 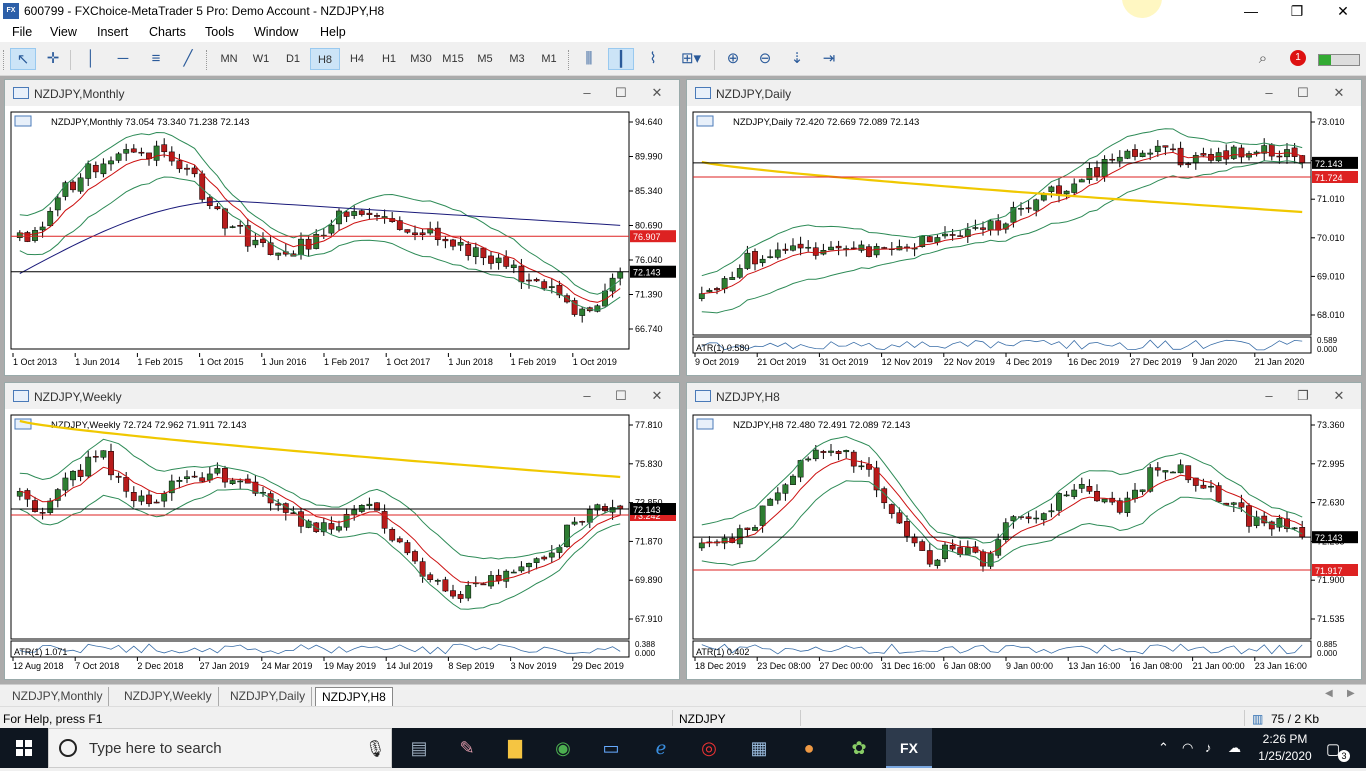 What do you see at coordinates (809, 748) in the screenshot?
I see `chrome-icon: ●` at bounding box center [809, 748].